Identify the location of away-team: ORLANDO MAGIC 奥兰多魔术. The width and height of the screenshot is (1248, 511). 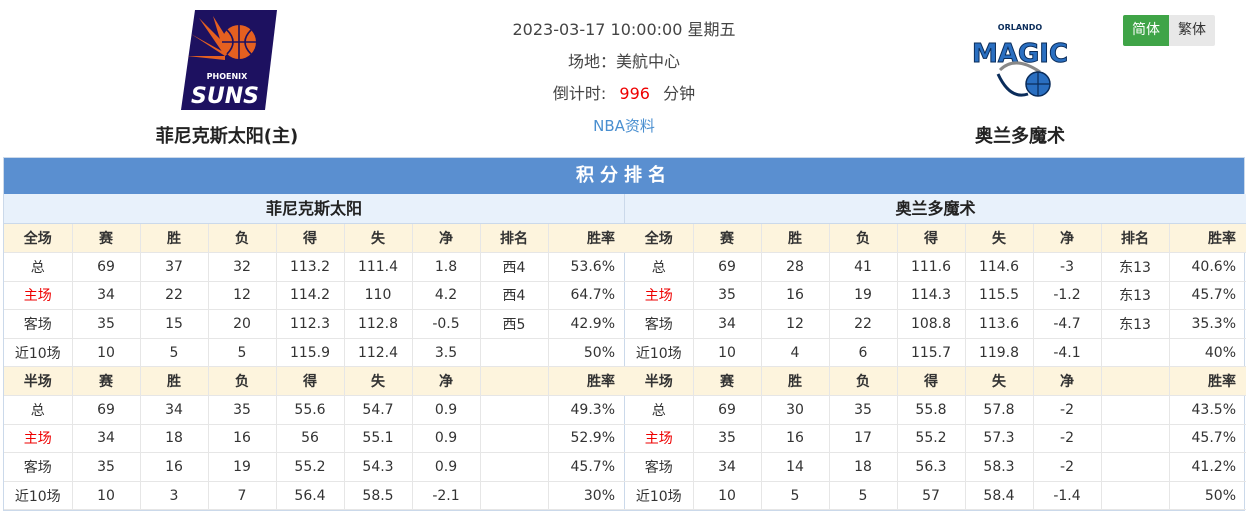
(1020, 79).